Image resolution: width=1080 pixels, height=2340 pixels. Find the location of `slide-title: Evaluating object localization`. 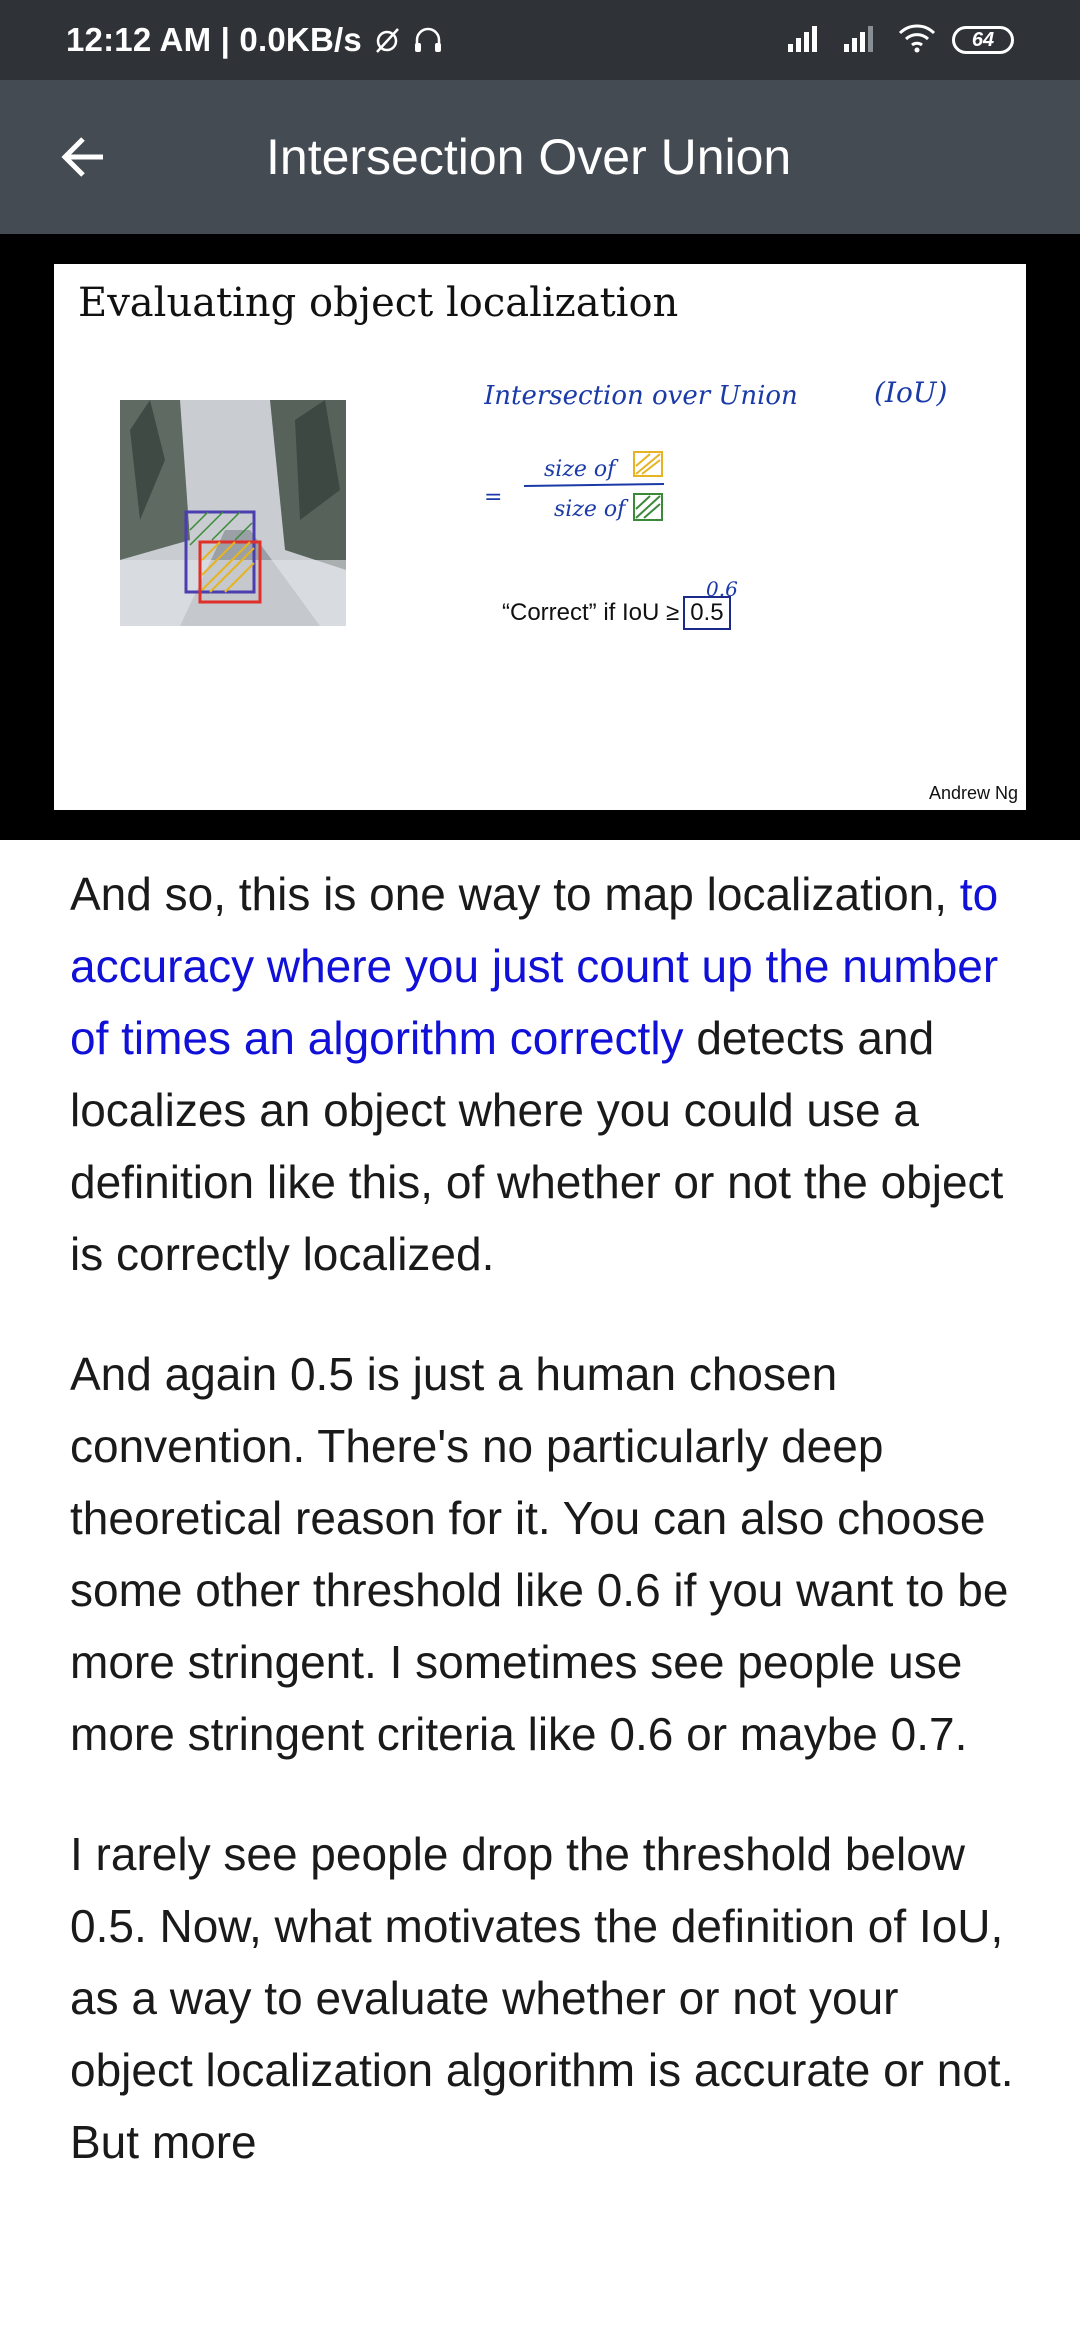

slide-title: Evaluating object localization is located at coordinates (378, 303).